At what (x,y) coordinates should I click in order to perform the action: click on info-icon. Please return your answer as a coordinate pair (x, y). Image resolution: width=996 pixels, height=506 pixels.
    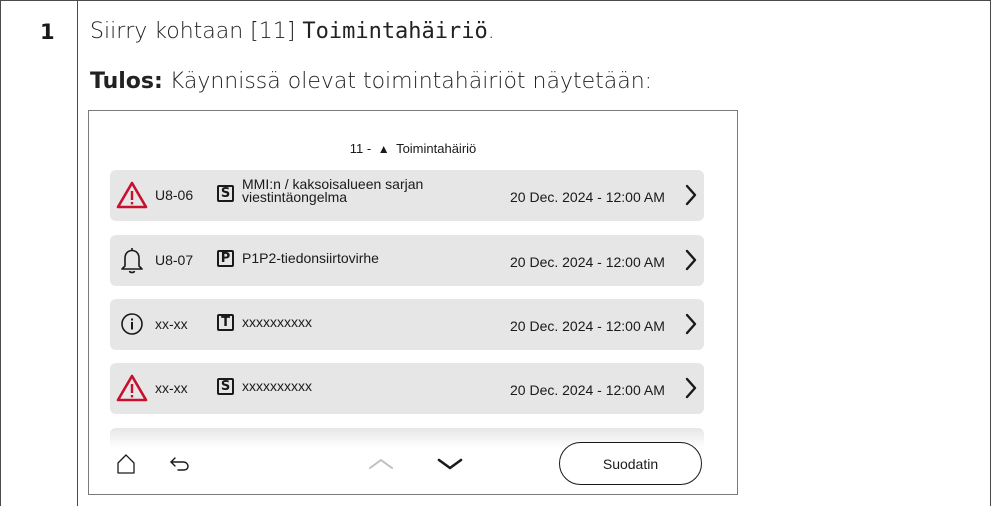
    Looking at the image, I should click on (132, 324).